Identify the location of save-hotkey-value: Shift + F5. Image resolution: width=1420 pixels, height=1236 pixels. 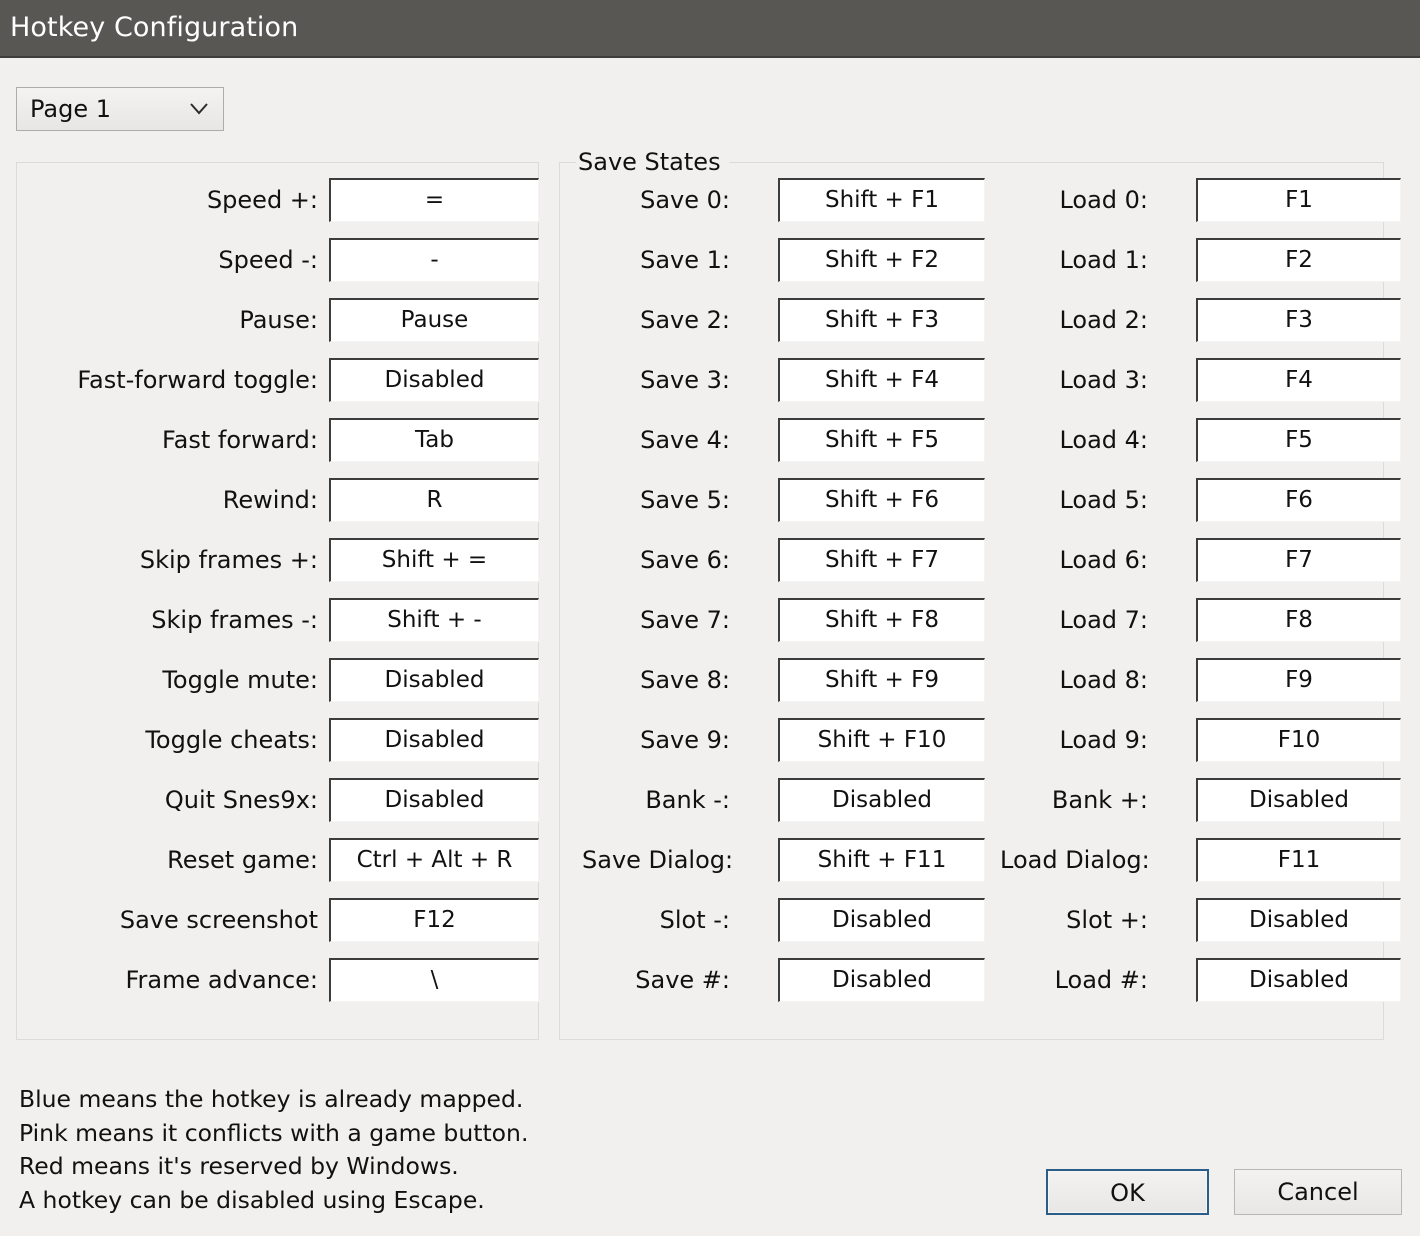
(882, 440).